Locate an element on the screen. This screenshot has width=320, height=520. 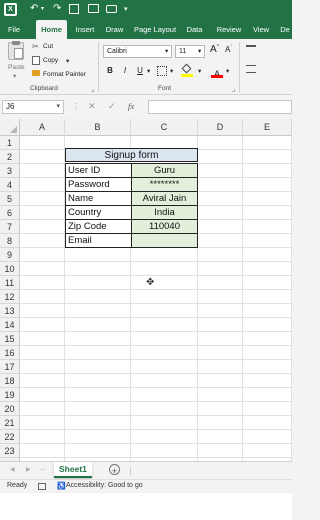
row-header: 10 is located at coordinates (10, 269).